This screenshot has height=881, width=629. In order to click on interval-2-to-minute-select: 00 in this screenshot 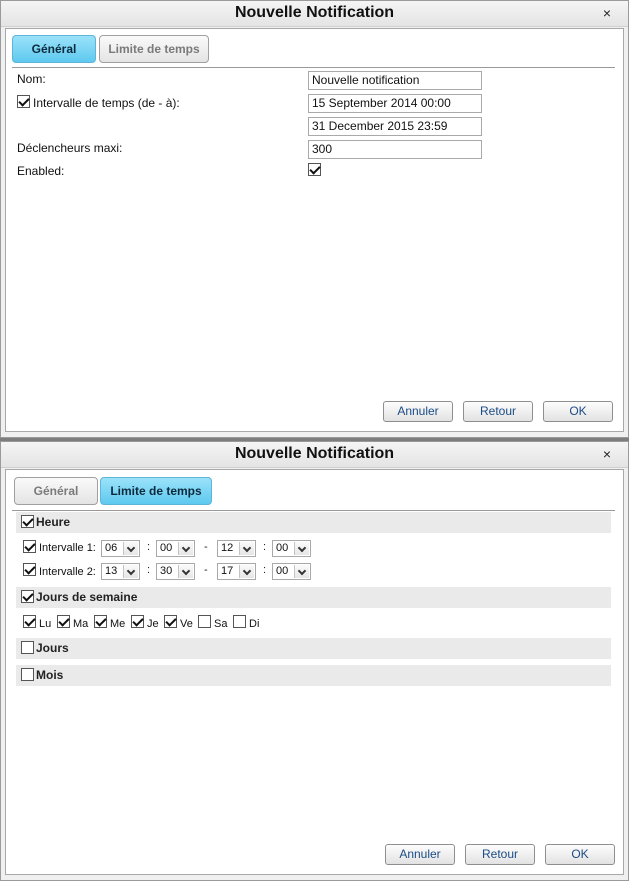, I will do `click(291, 571)`.